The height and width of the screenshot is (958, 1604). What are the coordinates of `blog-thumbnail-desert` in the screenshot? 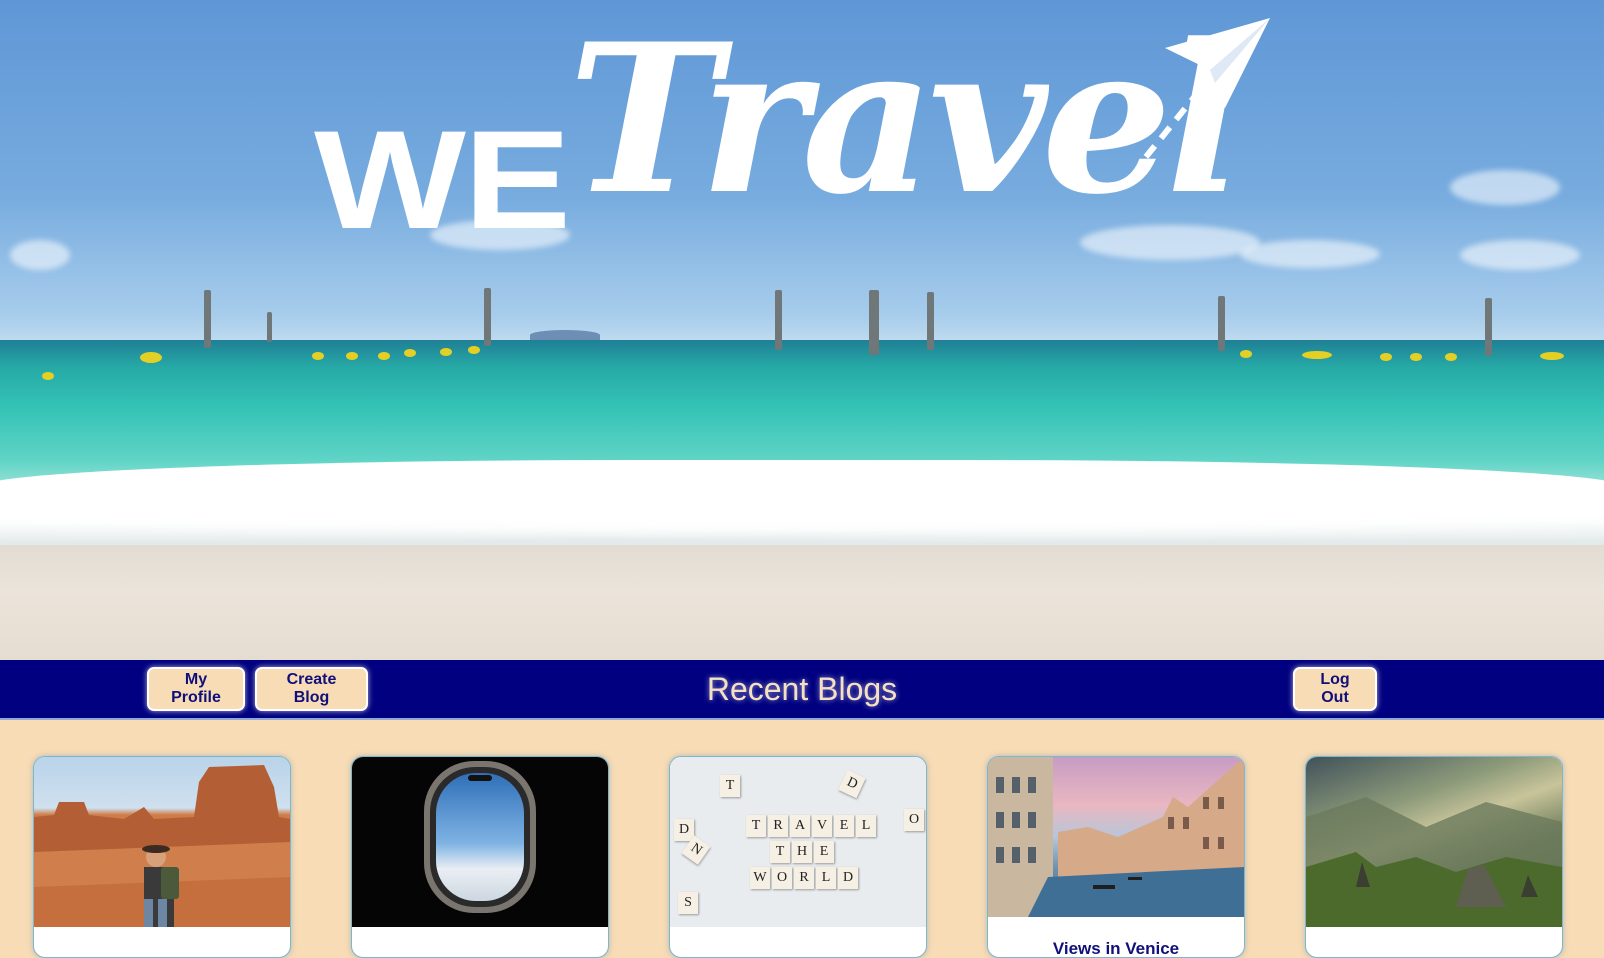 It's located at (162, 842).